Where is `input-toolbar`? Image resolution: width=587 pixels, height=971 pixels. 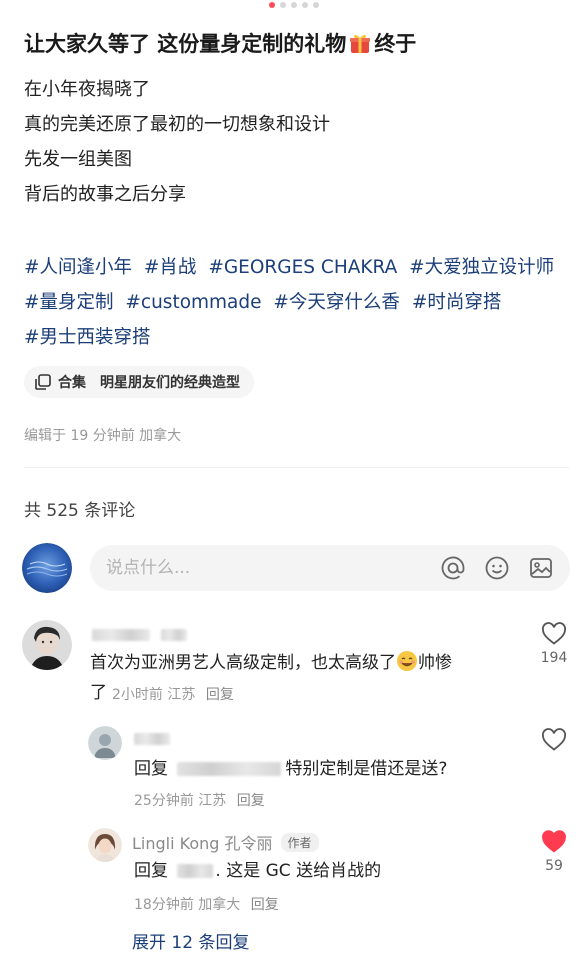
input-toolbar is located at coordinates (497, 568).